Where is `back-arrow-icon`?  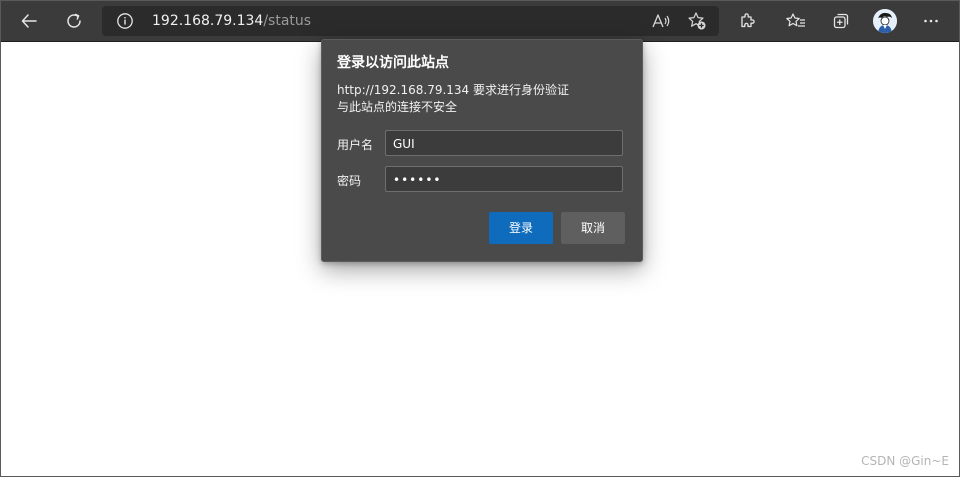
back-arrow-icon is located at coordinates (29, 21).